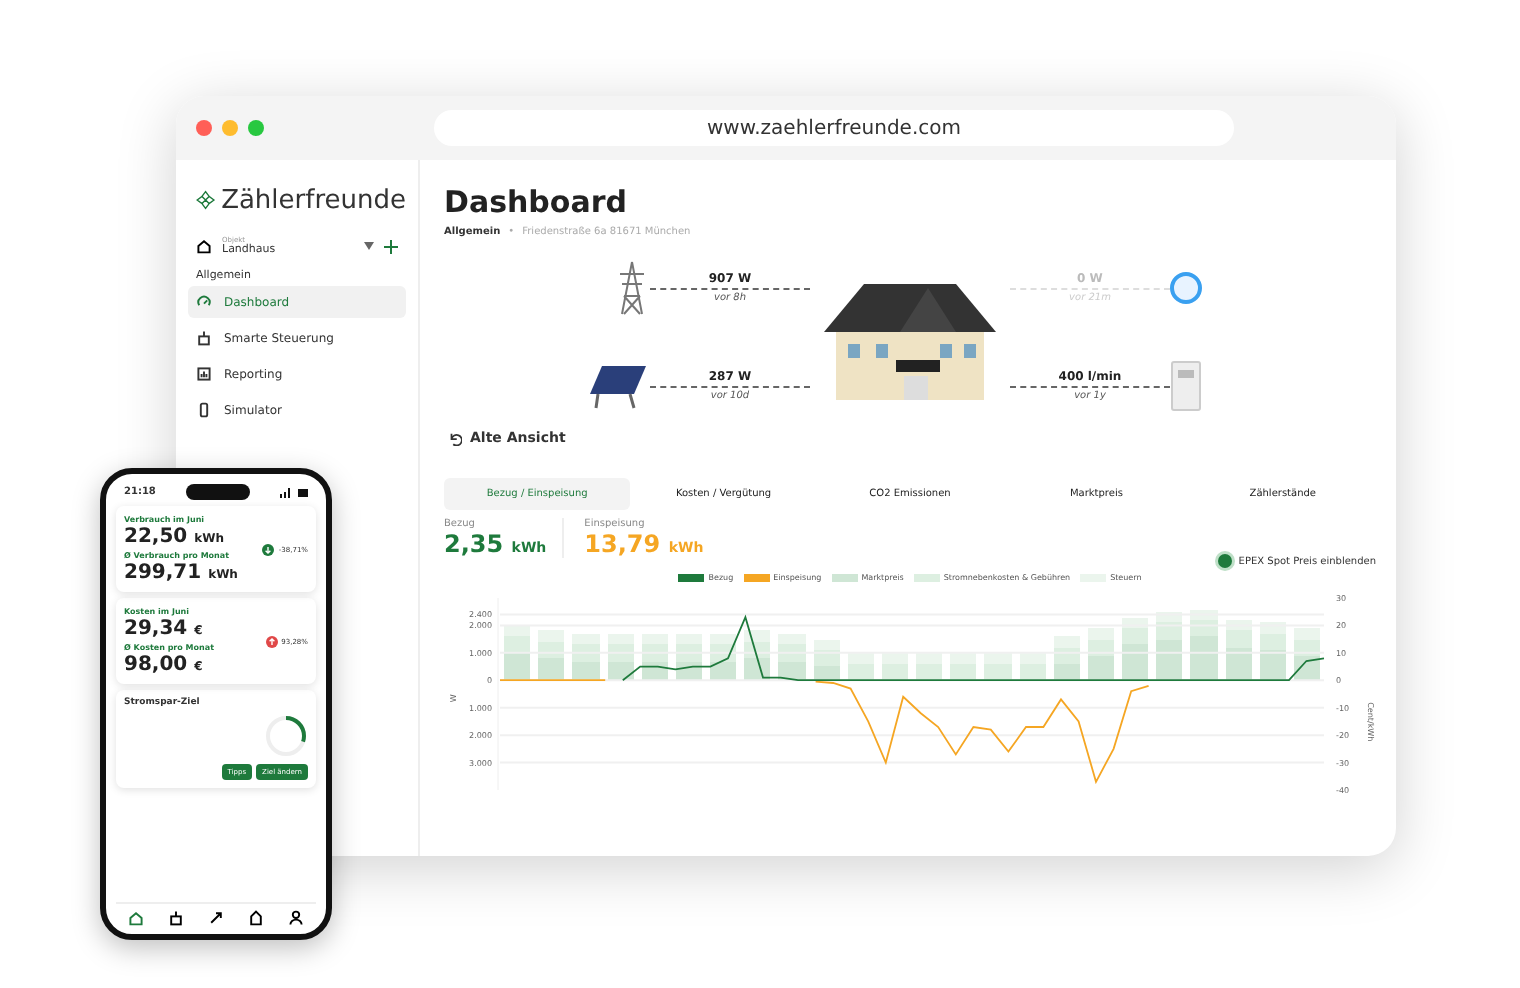  Describe the element at coordinates (256, 918) in the screenshot. I see `house-icon` at that location.